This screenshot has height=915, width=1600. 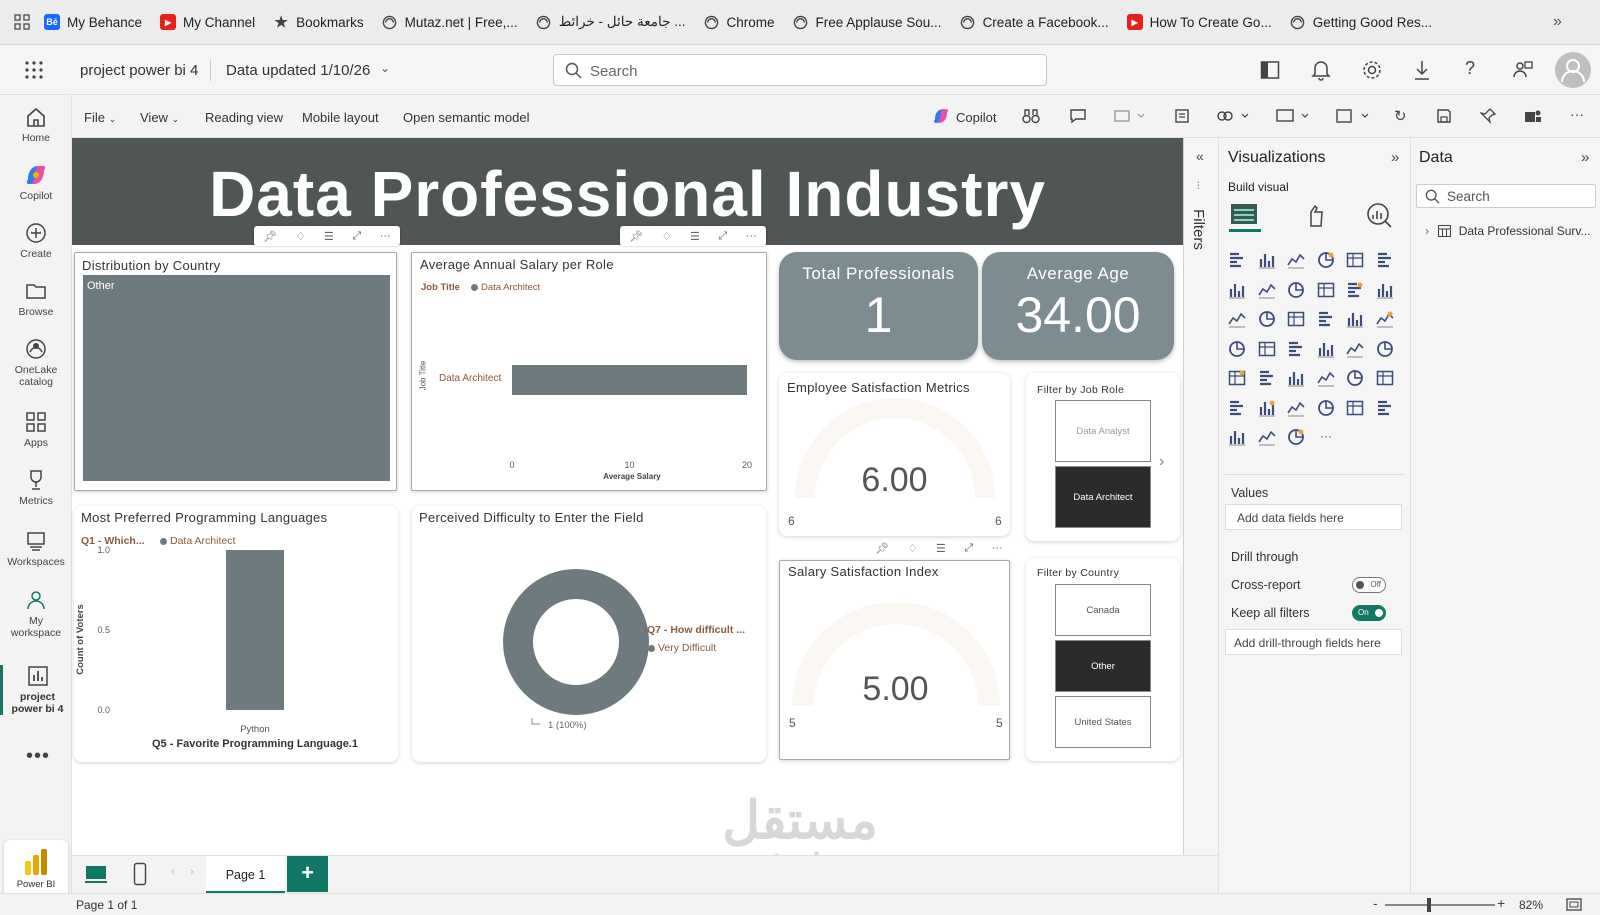 I want to click on treemap-tile: Other, so click(x=236, y=378).